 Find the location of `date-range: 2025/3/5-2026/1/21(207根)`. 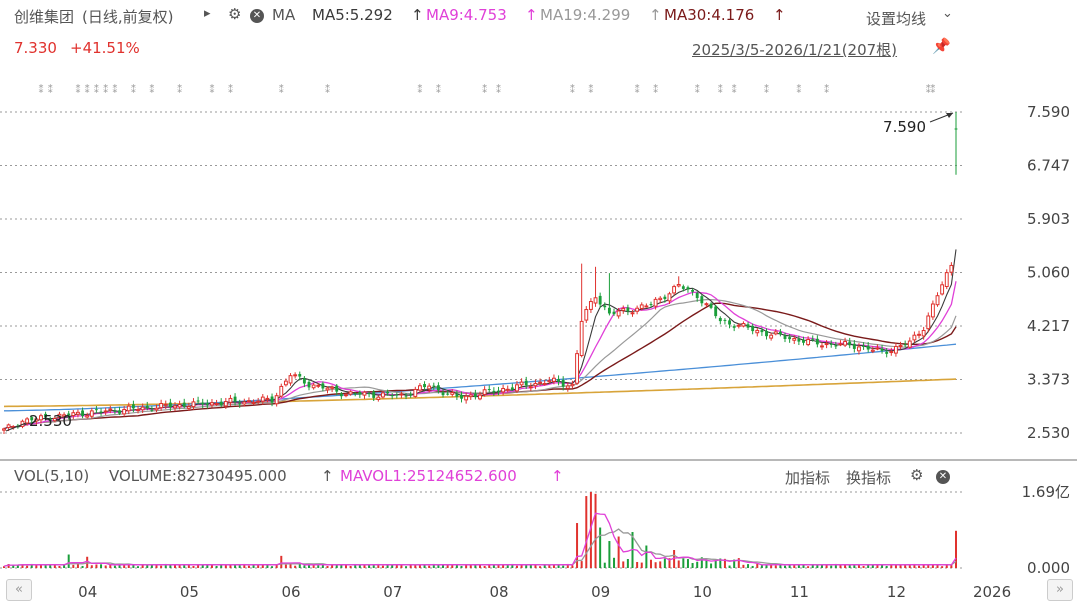

date-range: 2025/3/5-2026/1/21(207根) is located at coordinates (794, 49).